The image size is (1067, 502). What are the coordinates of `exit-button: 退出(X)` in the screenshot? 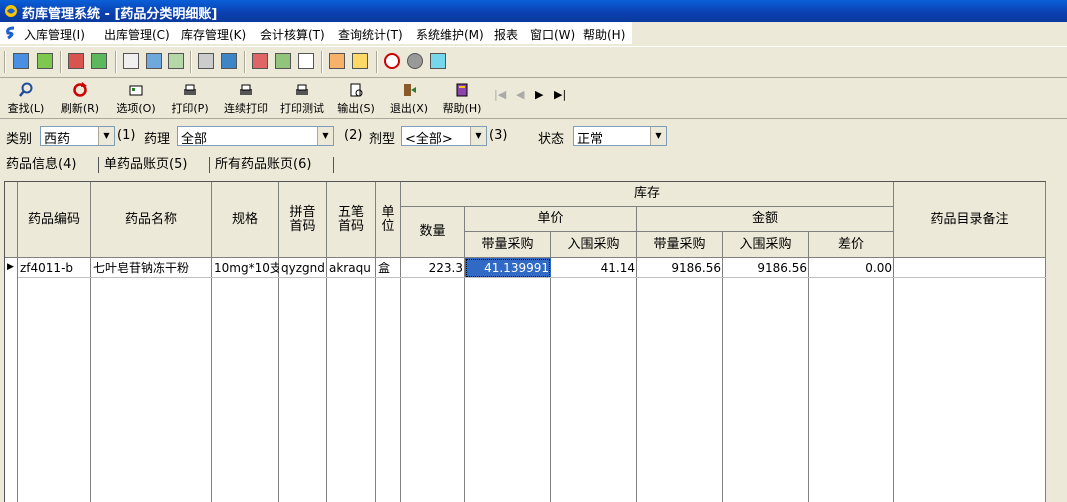 It's located at (409, 98).